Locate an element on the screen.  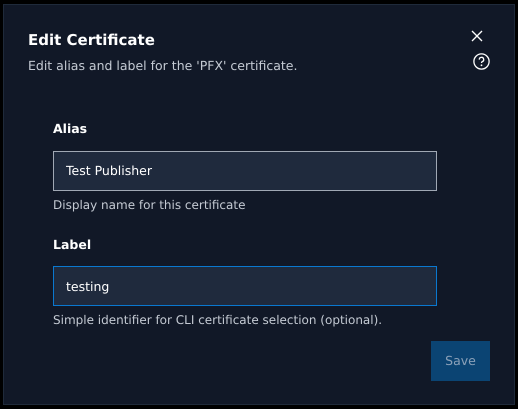
field-label: Label is located at coordinates (72, 245).